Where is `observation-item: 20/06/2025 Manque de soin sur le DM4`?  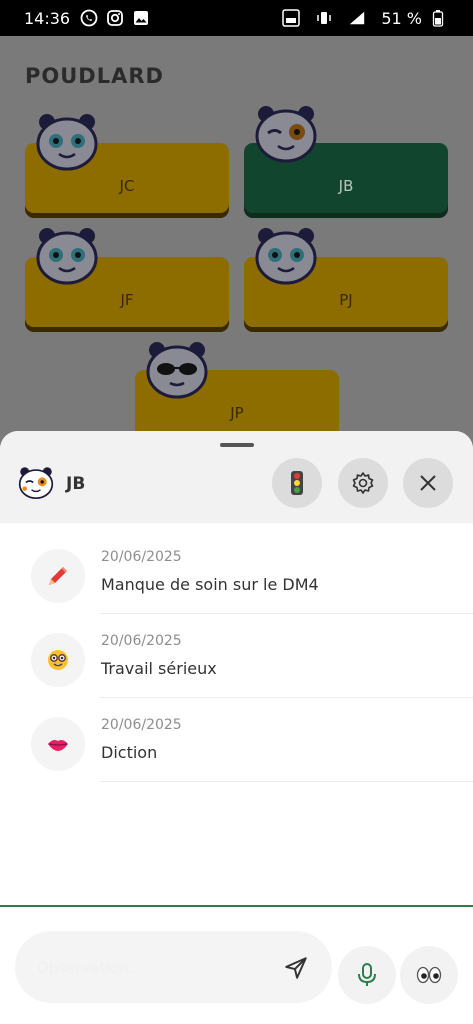
observation-item: 20/06/2025 Manque de soin sur le DM4 is located at coordinates (236, 591).